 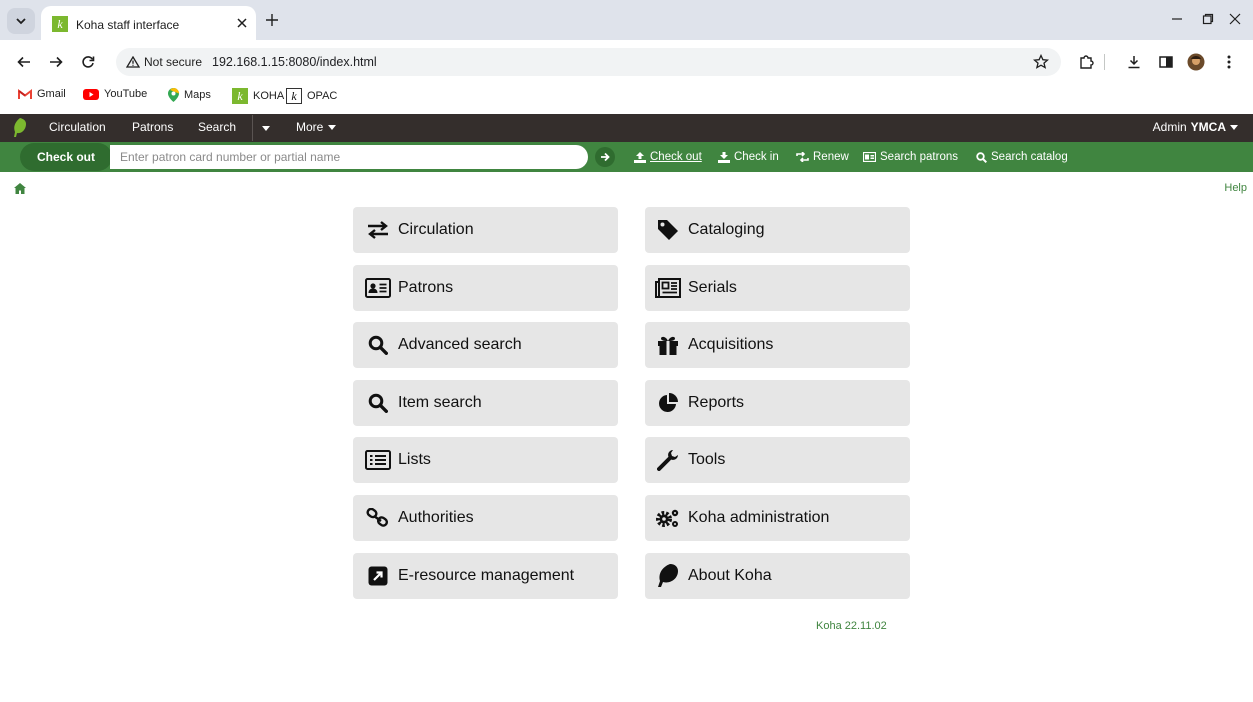 I want to click on koha-favicon-icon: k, so click(x=60, y=24).